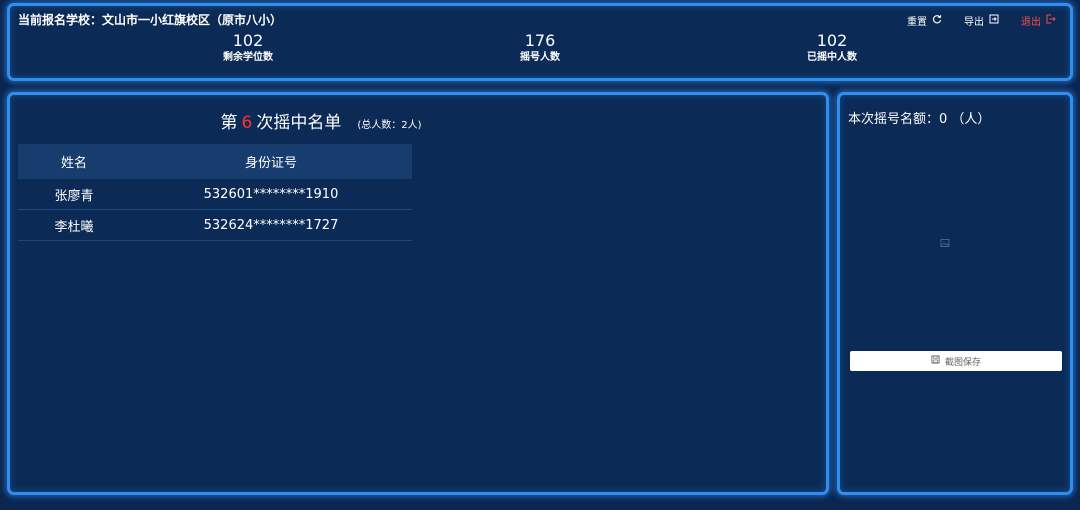 The height and width of the screenshot is (510, 1080). Describe the element at coordinates (832, 57) in the screenshot. I see `stat-label: 已摇中人数` at that location.